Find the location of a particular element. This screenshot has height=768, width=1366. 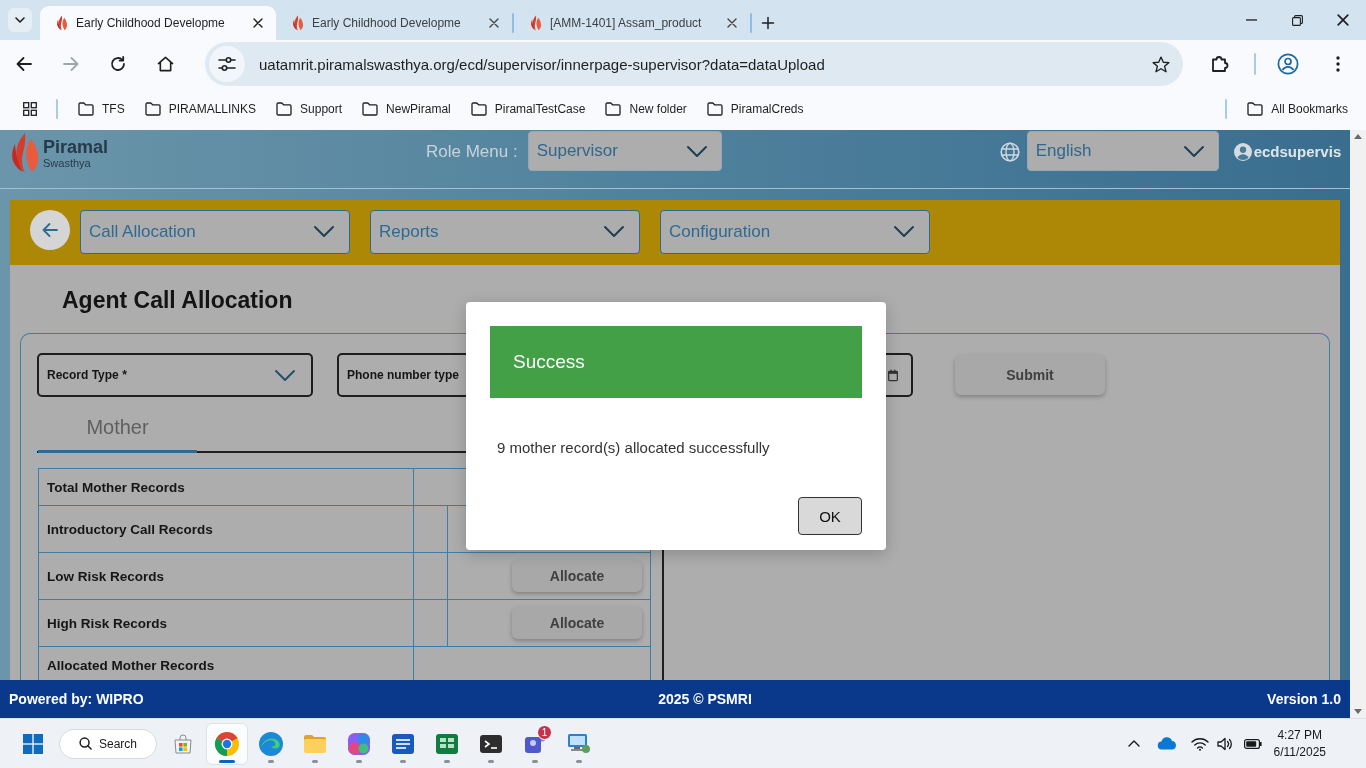

tab-search-button is located at coordinates (20, 20).